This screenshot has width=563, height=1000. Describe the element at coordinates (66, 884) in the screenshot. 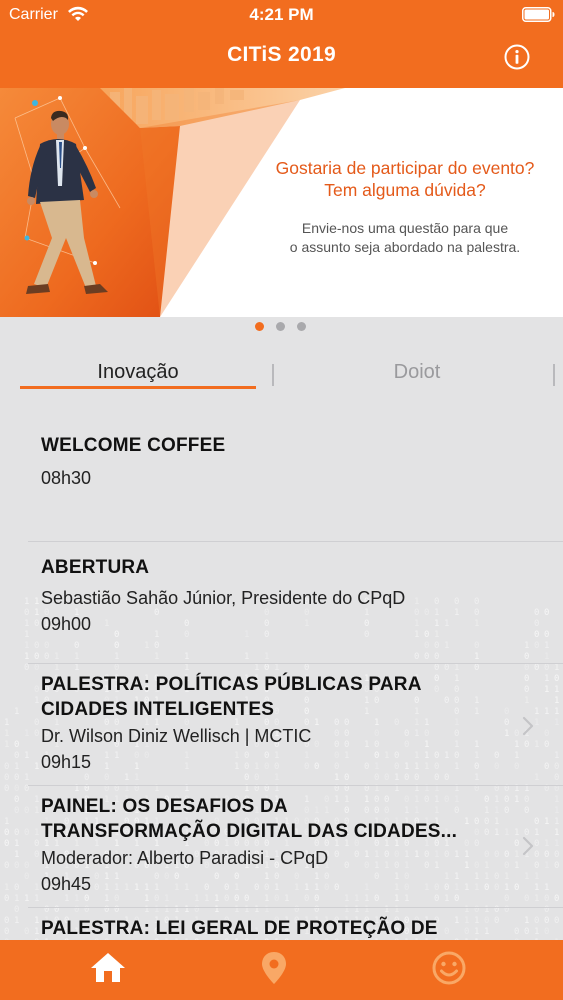

I see `schedule-item-time: 09h45` at that location.